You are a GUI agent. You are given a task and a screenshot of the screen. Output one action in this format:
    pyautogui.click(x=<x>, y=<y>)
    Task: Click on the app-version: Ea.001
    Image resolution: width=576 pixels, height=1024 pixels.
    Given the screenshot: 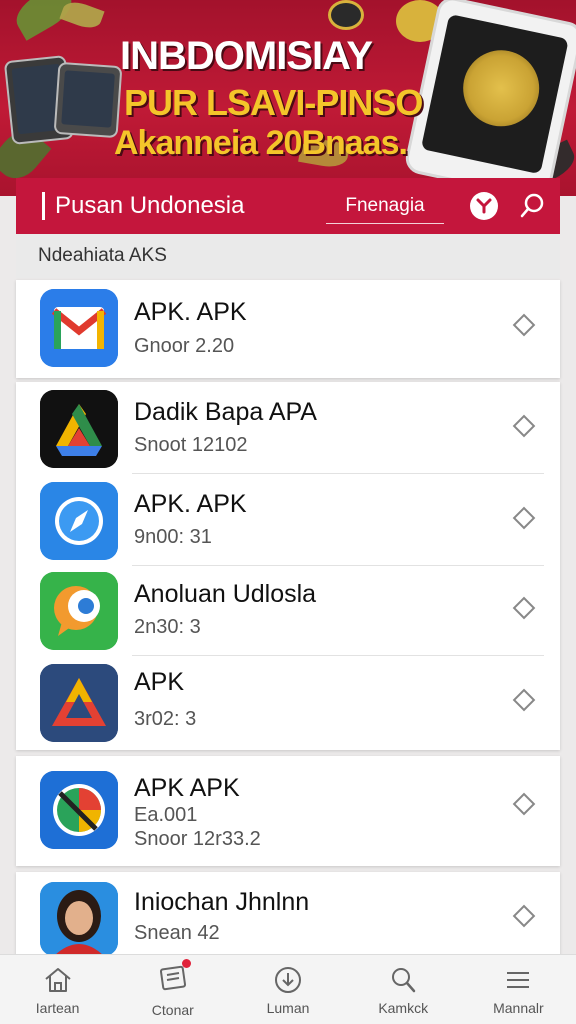 What is the action you would take?
    pyautogui.click(x=166, y=815)
    